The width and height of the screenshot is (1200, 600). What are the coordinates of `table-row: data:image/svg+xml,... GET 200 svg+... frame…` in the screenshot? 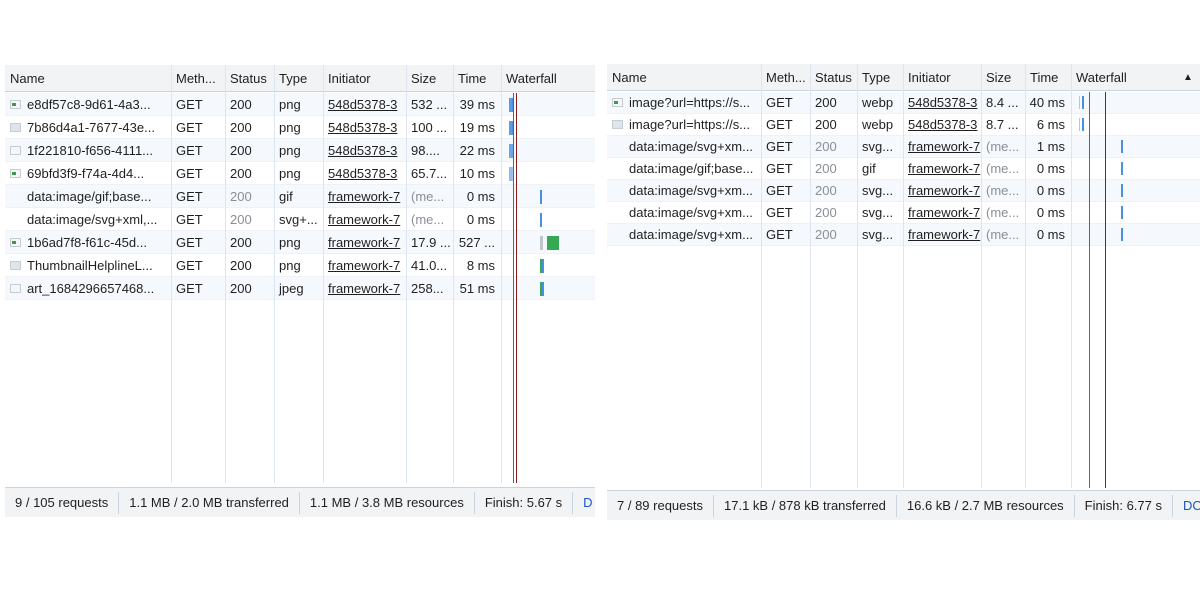 It's located at (300, 219).